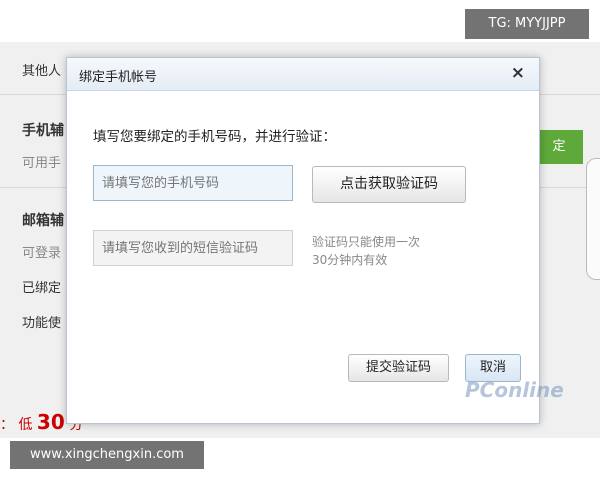  Describe the element at coordinates (107, 455) in the screenshot. I see `site-url-label: www.xingchengxin.com` at that location.